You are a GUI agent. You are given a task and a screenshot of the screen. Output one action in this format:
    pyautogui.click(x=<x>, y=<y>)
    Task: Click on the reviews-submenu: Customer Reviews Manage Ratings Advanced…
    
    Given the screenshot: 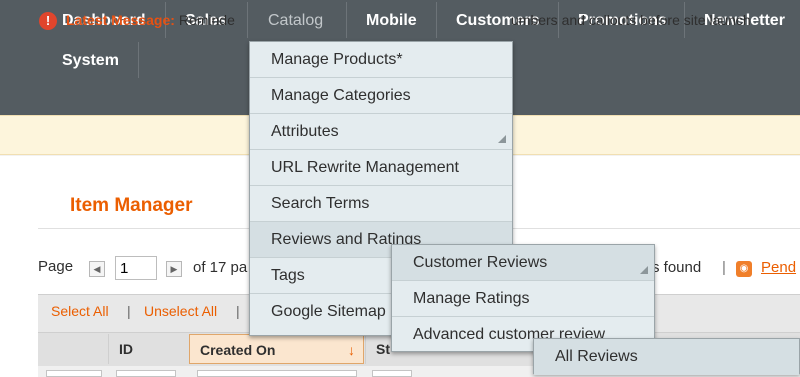 What is the action you would take?
    pyautogui.click(x=523, y=298)
    